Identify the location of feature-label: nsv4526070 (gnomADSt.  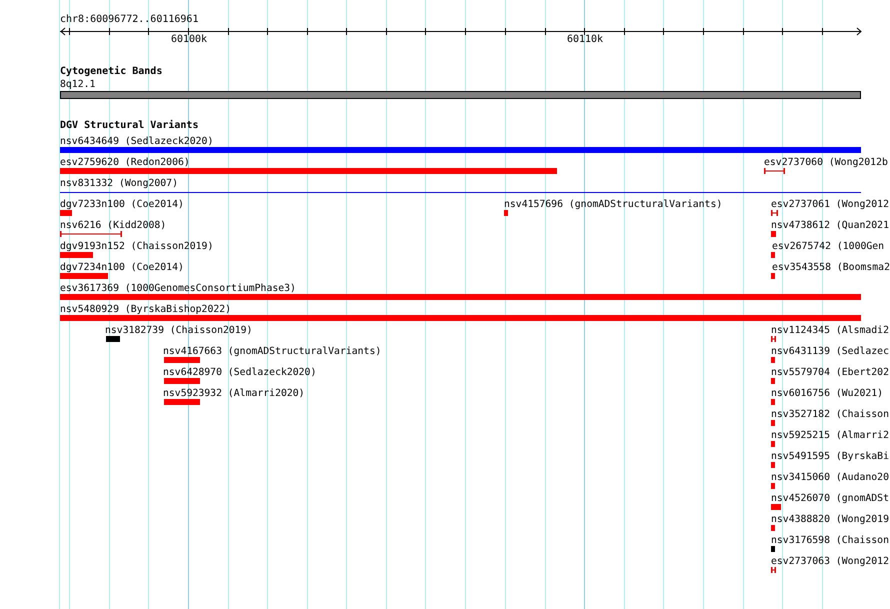
(830, 498).